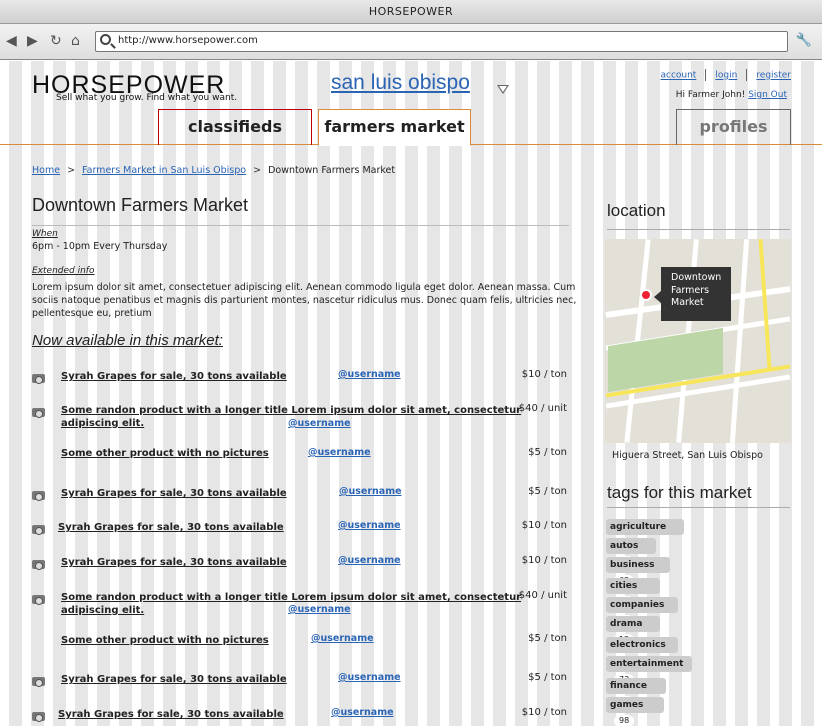 Image resolution: width=822 pixels, height=726 pixels. Describe the element at coordinates (632, 565) in the screenshot. I see `tag-name: business` at that location.